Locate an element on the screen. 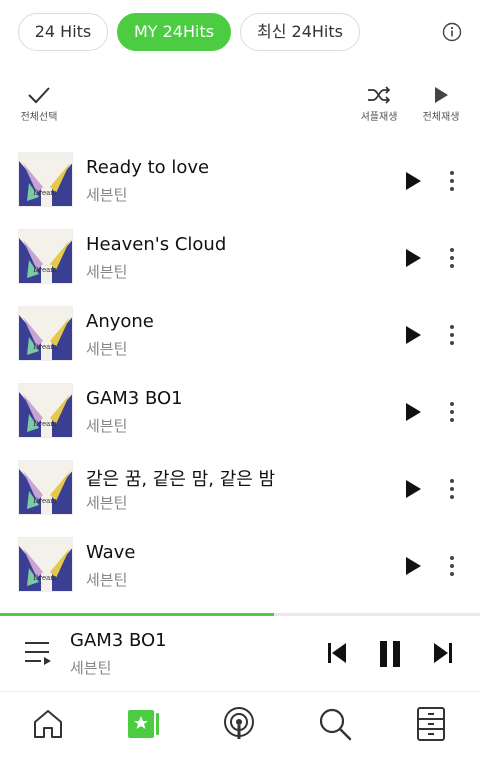 This screenshot has width=480, height=757. track-row: Dream Wave 세븐틴 is located at coordinates (240, 565).